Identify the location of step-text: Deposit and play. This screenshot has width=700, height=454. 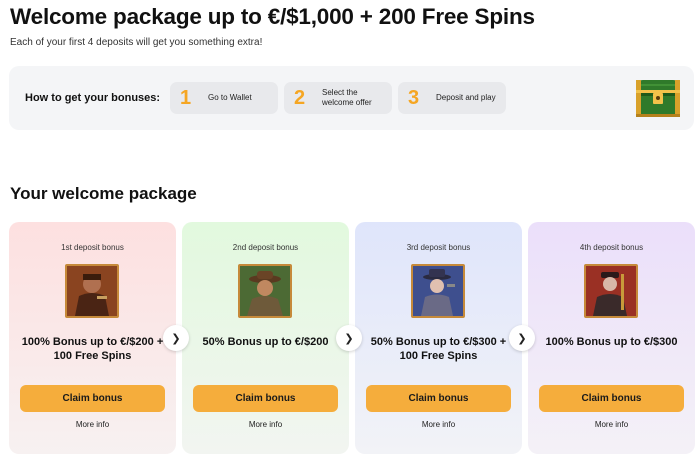
(466, 98).